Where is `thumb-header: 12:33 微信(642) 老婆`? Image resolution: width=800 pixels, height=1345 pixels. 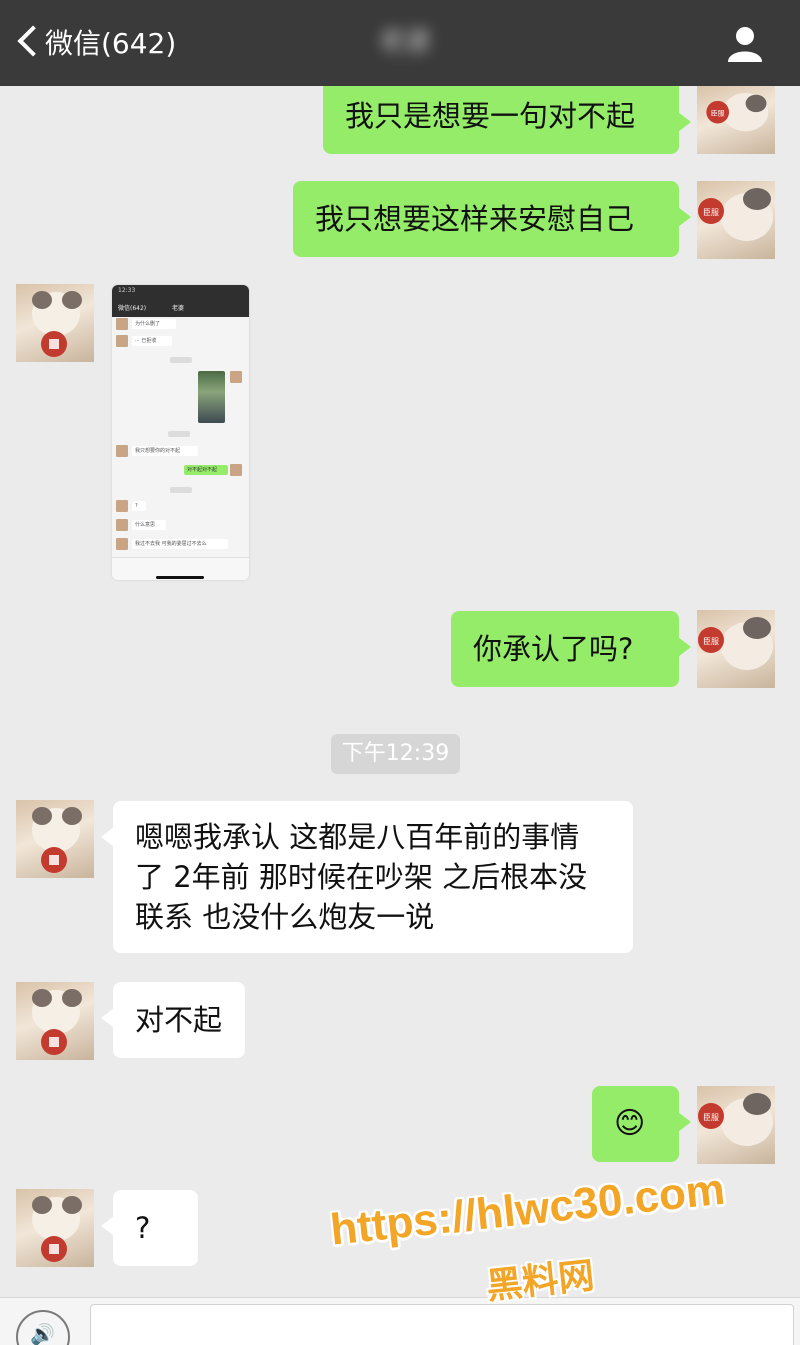
thumb-header: 12:33 微信(642) 老婆 is located at coordinates (180, 301).